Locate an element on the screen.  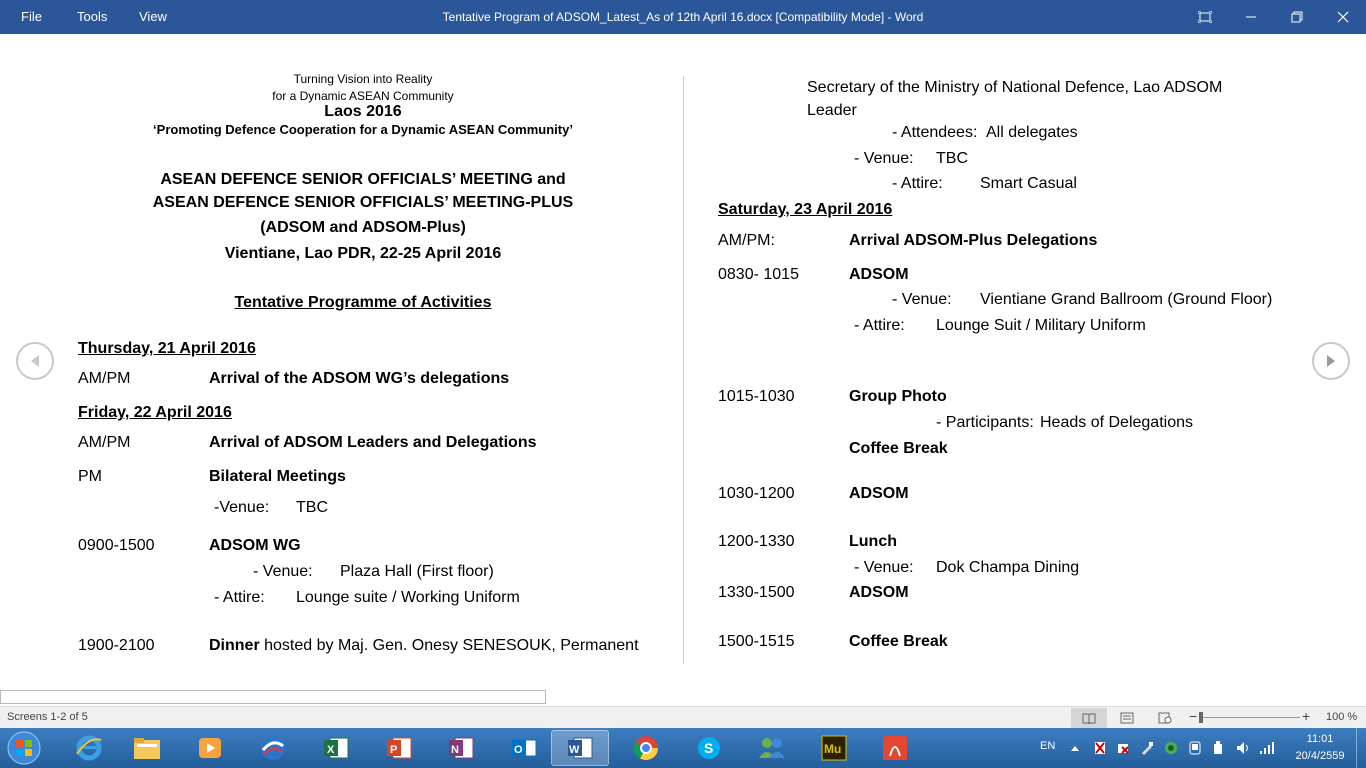
venue-value: Dok Champa Dining is located at coordinates (1008, 567).